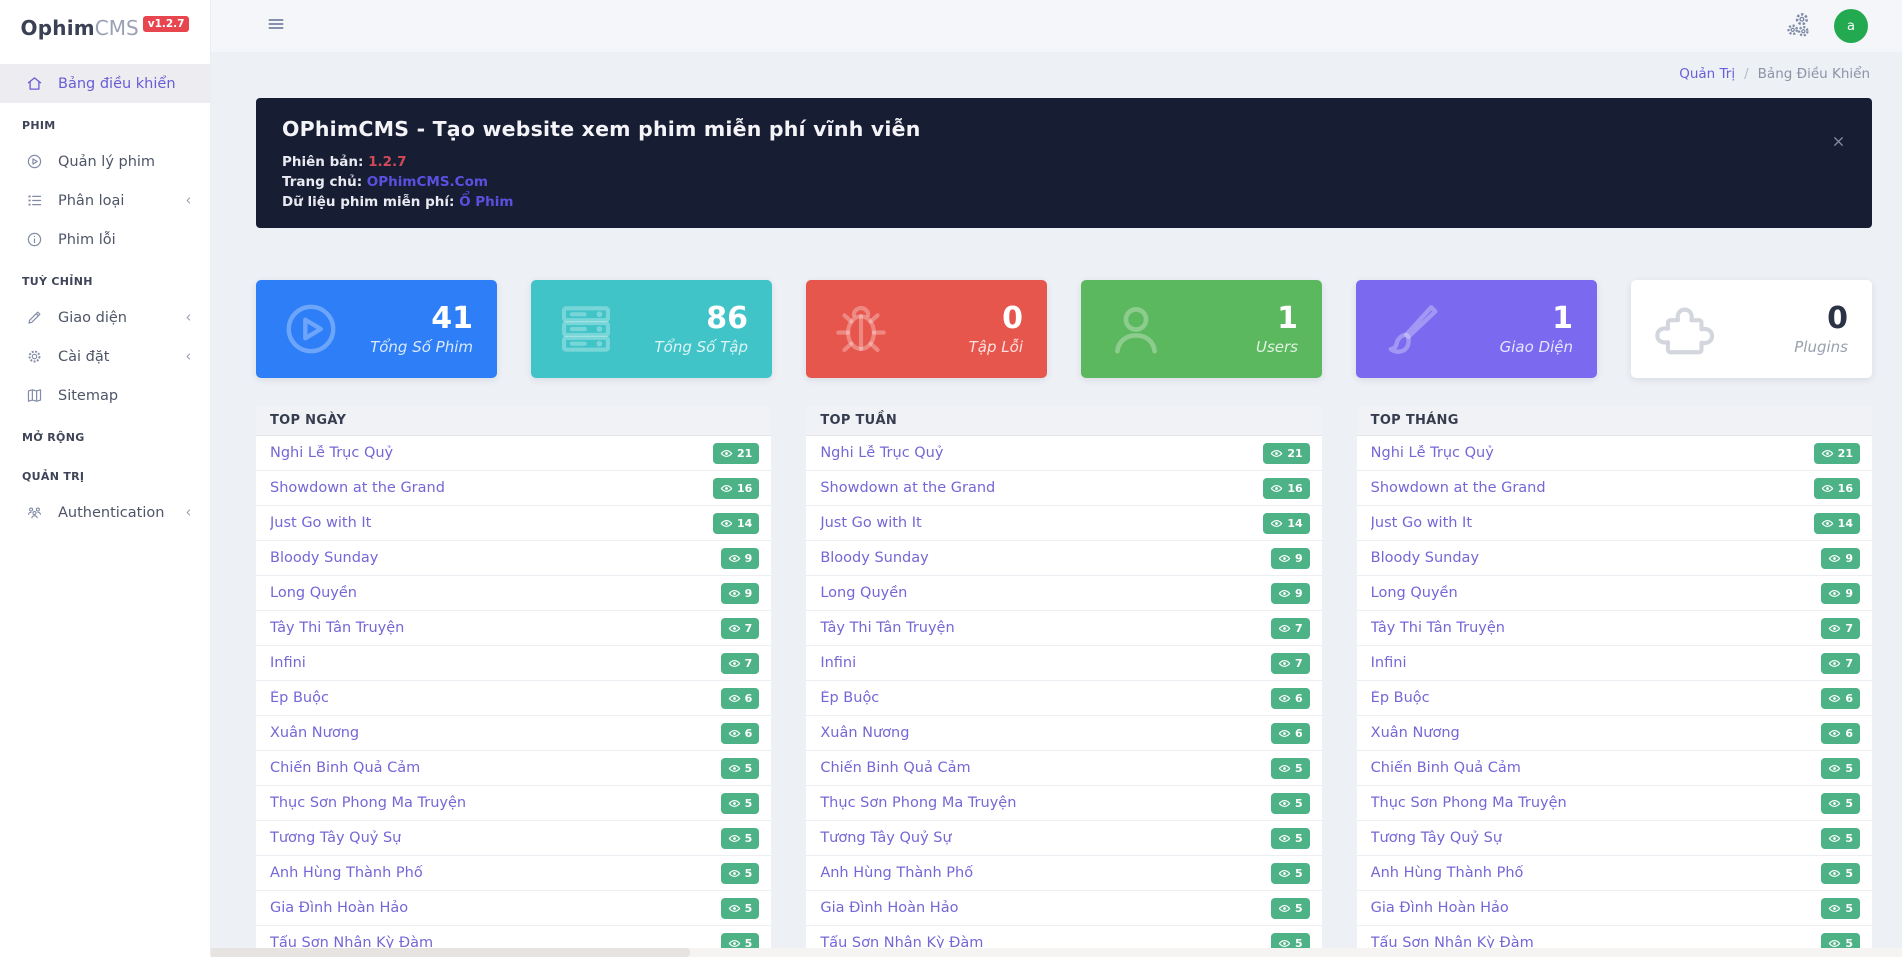 This screenshot has width=1902, height=957. What do you see at coordinates (651, 329) in the screenshot?
I see `stat-card-tong-so-tap: 86 Tổng Số Tập` at bounding box center [651, 329].